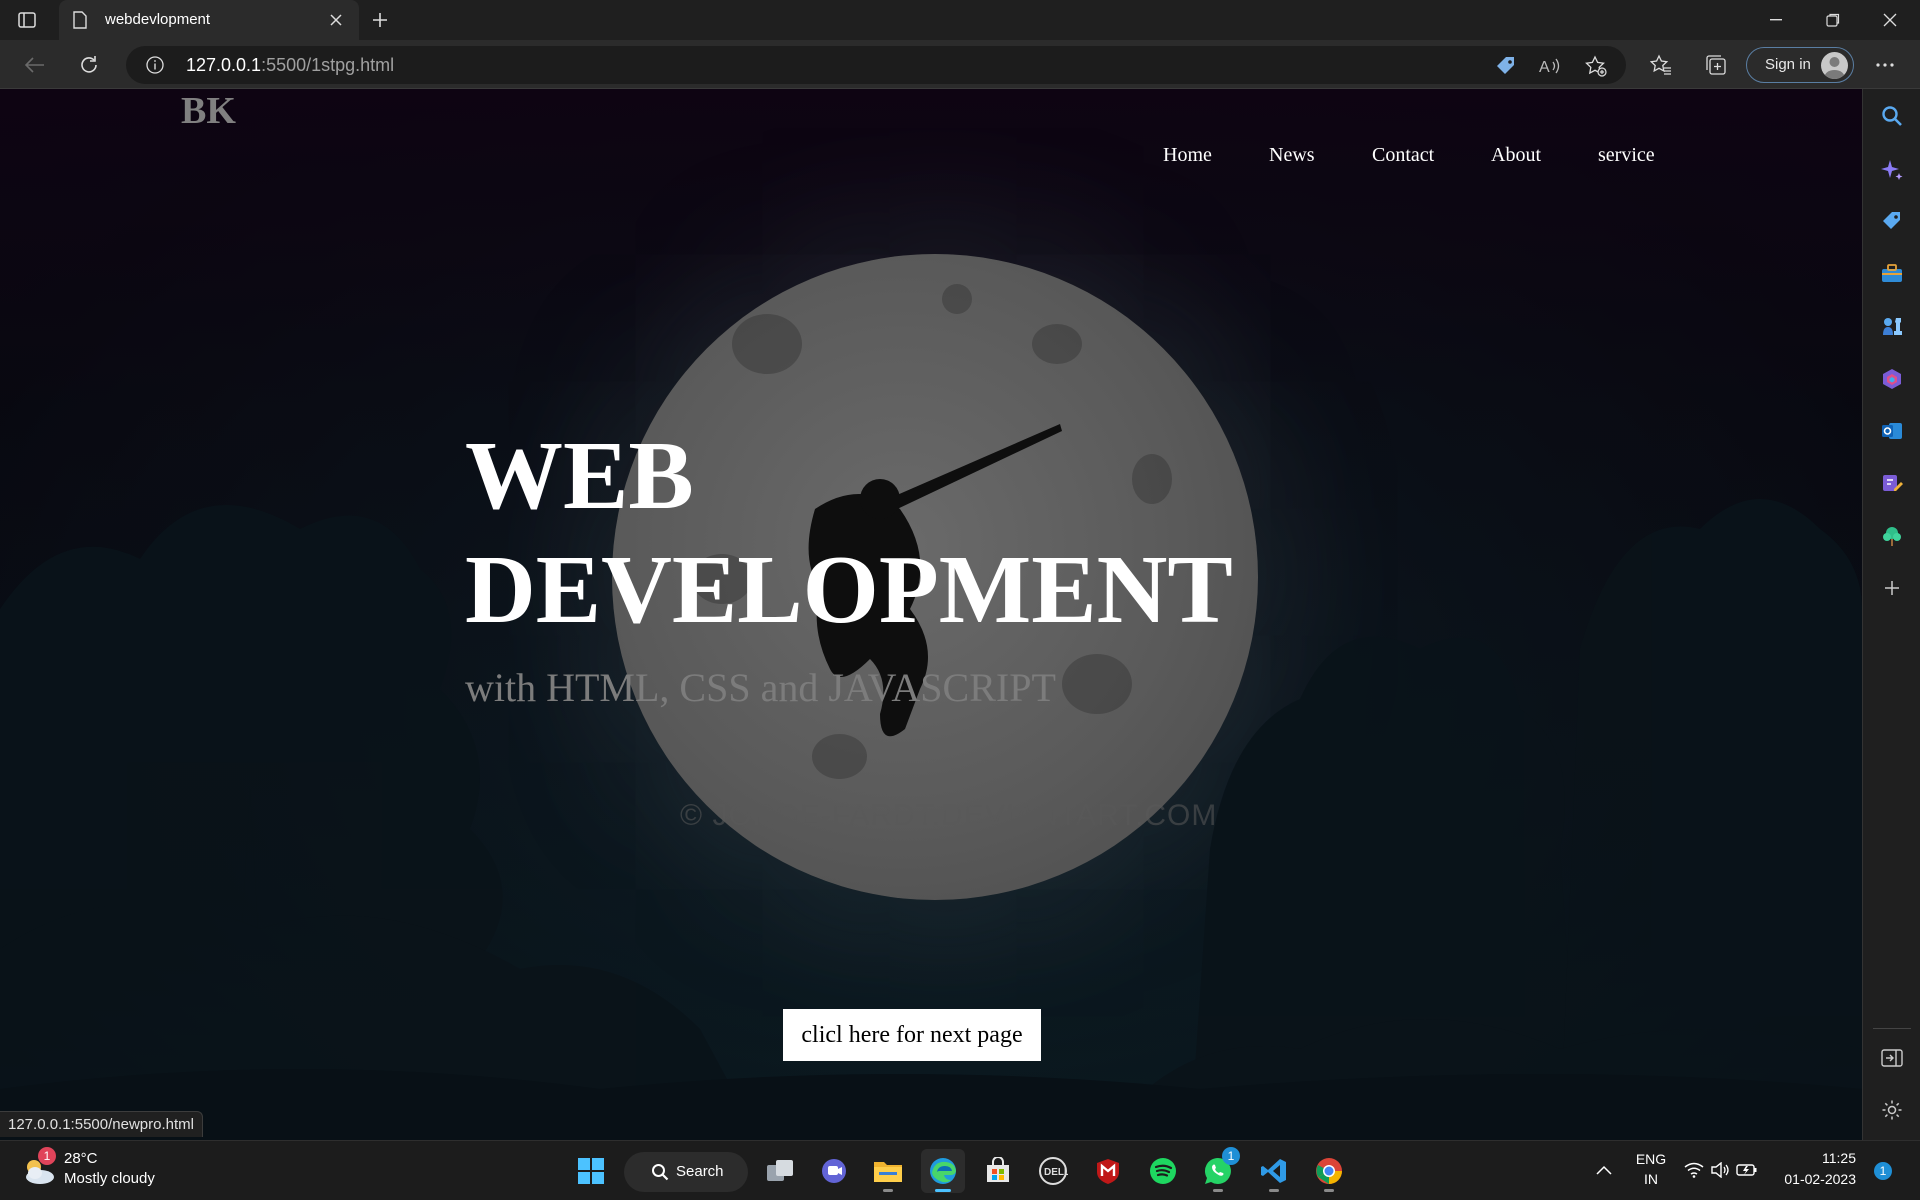 The height and width of the screenshot is (1200, 1920). What do you see at coordinates (81, 1158) in the screenshot?
I see `weather-temperature: 28°C` at bounding box center [81, 1158].